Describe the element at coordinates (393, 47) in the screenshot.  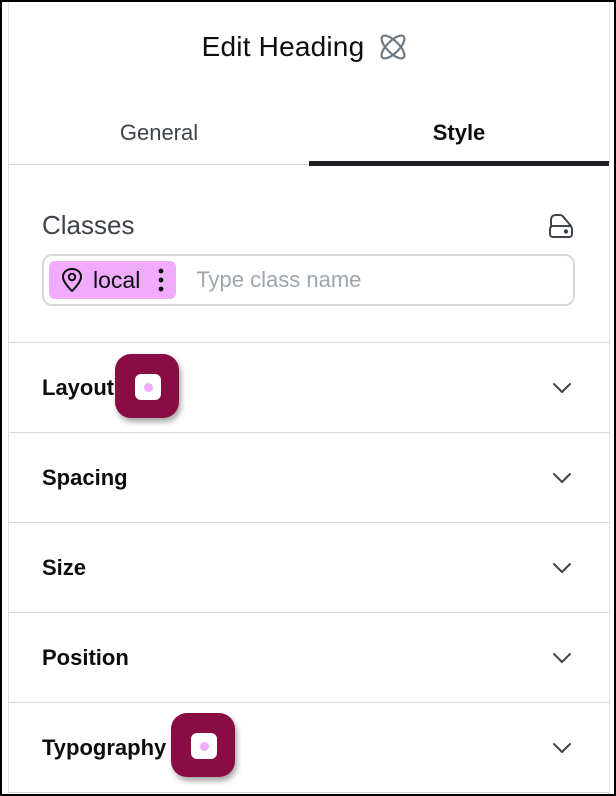
I see `atom-icon` at that location.